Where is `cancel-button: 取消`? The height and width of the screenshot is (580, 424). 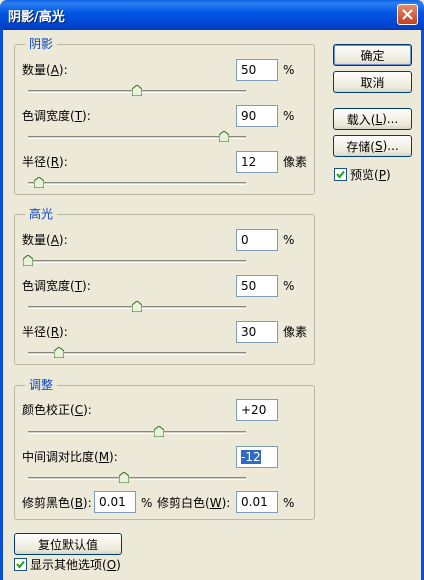
cancel-button: 取消 is located at coordinates (372, 82).